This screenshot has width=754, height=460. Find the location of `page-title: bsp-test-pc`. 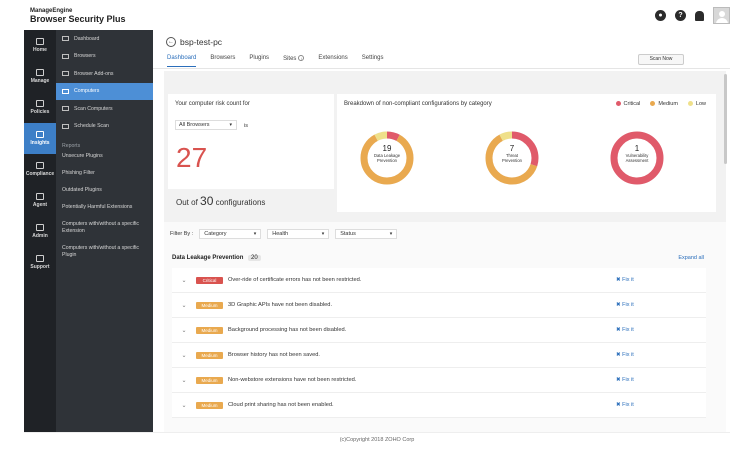

page-title: bsp-test-pc is located at coordinates (201, 42).